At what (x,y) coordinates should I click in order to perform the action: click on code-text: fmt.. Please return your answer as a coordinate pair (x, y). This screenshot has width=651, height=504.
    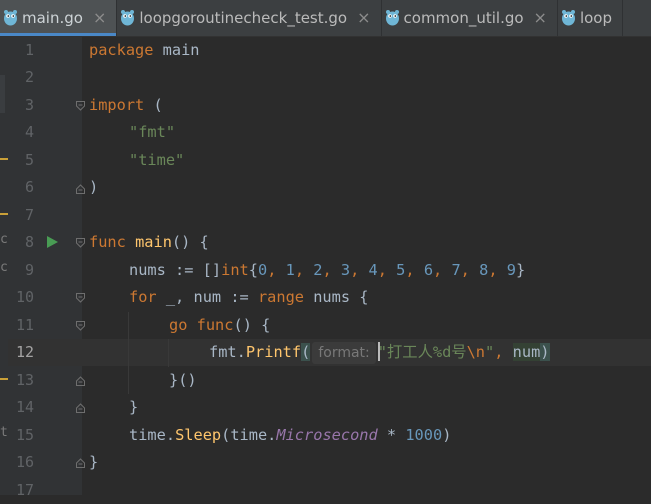
    Looking at the image, I should click on (227, 352).